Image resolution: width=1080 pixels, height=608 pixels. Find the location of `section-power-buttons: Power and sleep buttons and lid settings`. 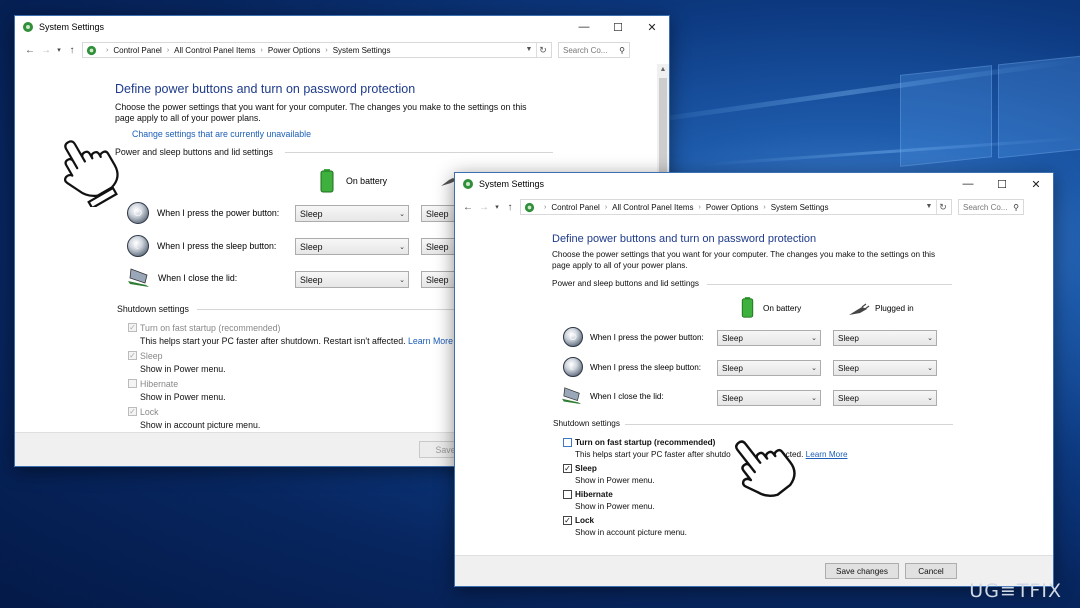

section-power-buttons: Power and sleep buttons and lid settings is located at coordinates (335, 152).